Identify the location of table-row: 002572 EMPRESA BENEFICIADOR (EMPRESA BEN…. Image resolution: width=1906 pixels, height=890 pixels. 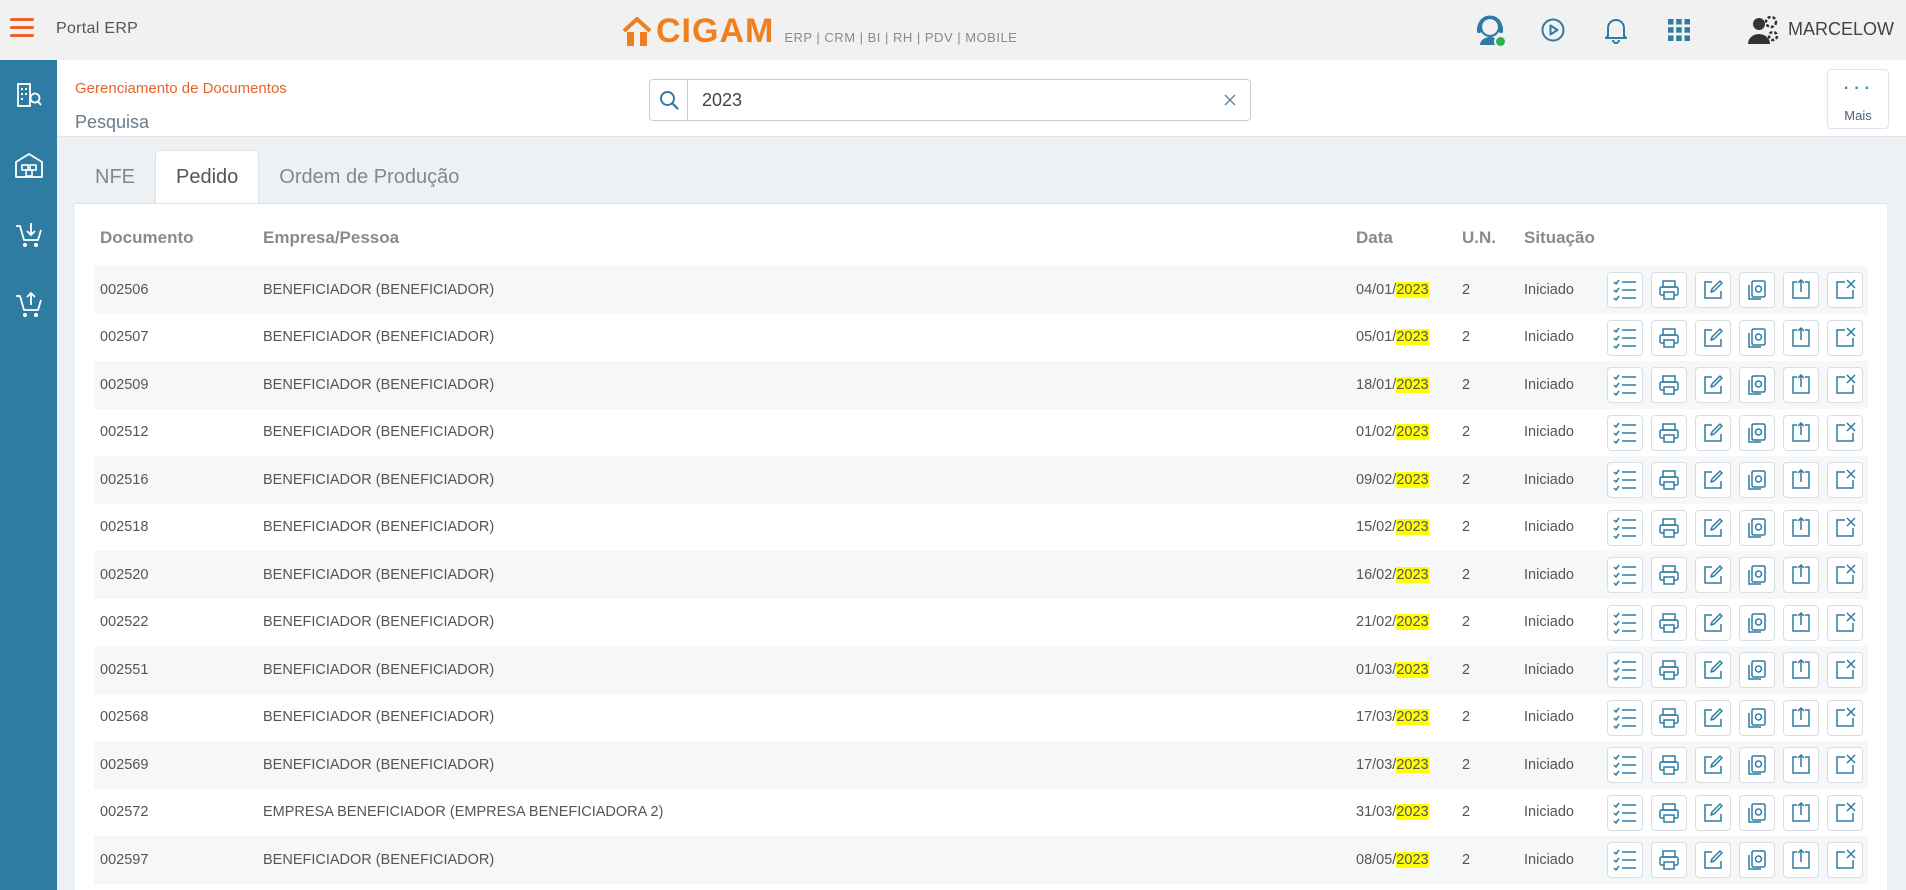
(981, 813).